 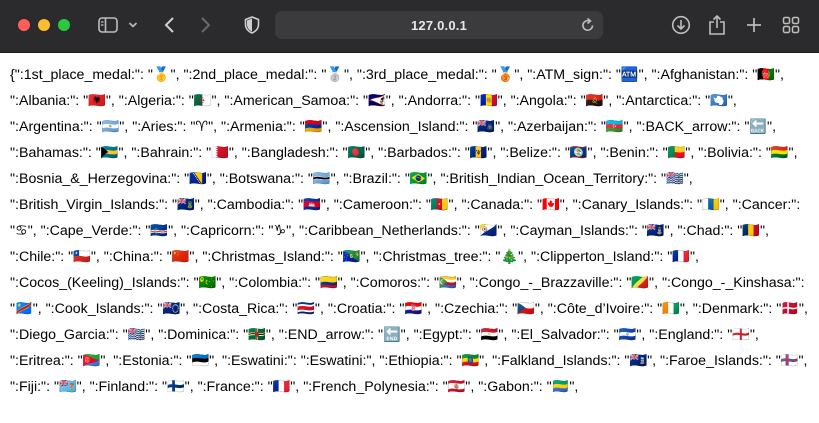 What do you see at coordinates (754, 25) in the screenshot?
I see `new-tab-icon` at bounding box center [754, 25].